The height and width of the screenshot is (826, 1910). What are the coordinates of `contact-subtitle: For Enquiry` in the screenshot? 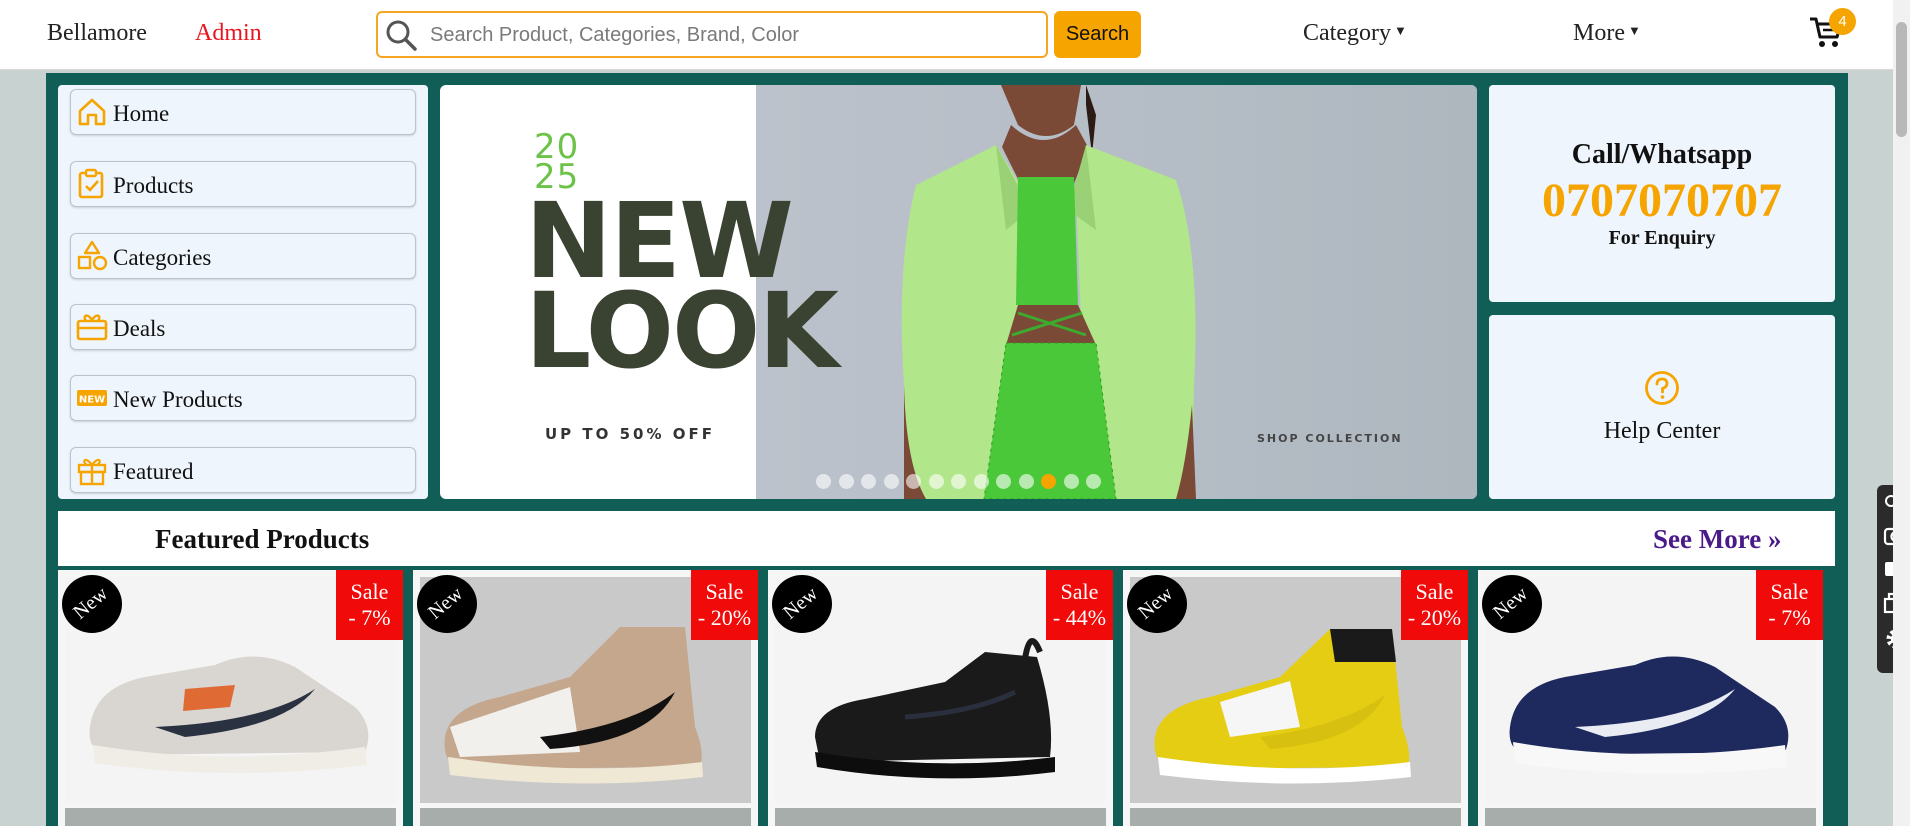 It's located at (1662, 238).